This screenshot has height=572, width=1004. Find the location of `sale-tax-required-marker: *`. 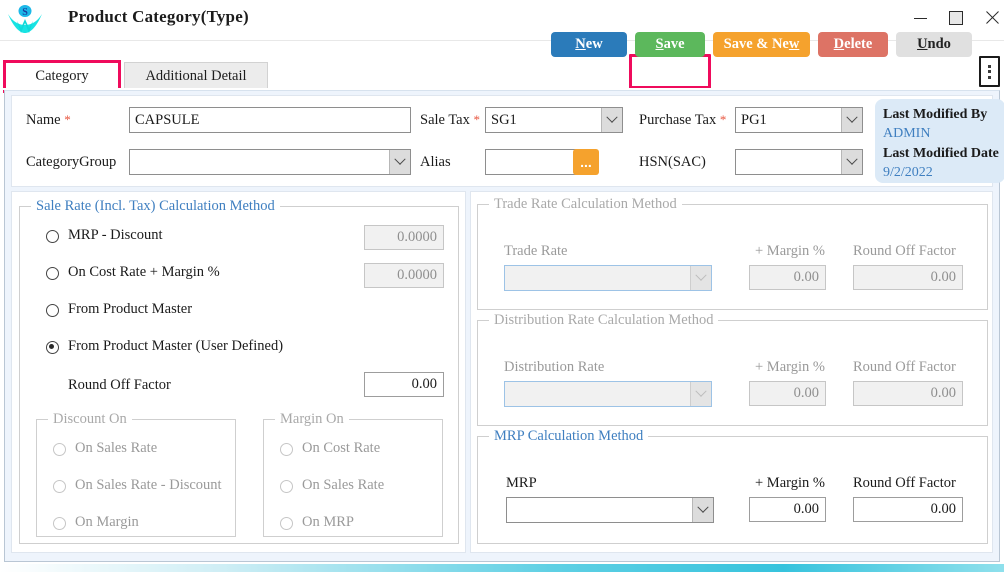

sale-tax-required-marker: * is located at coordinates (476, 119).